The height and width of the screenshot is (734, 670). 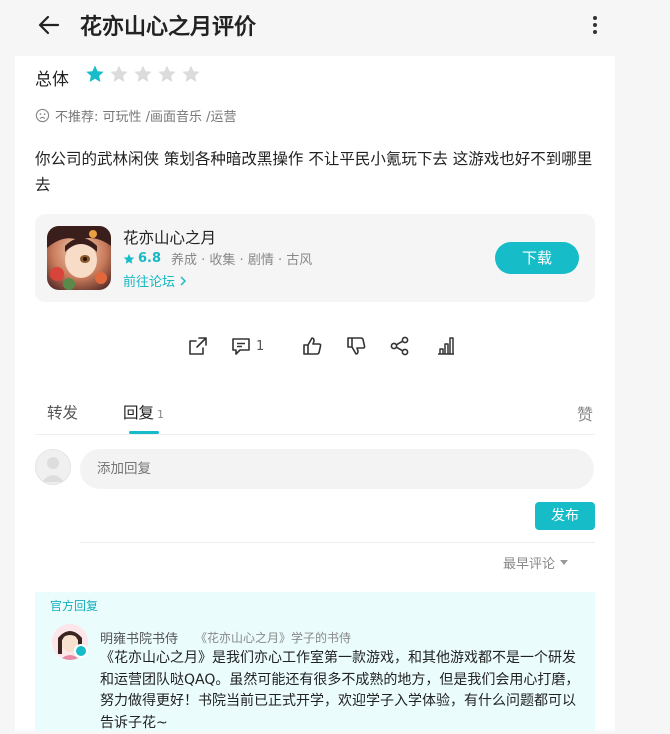 What do you see at coordinates (337, 469) in the screenshot?
I see `reply-input` at bounding box center [337, 469].